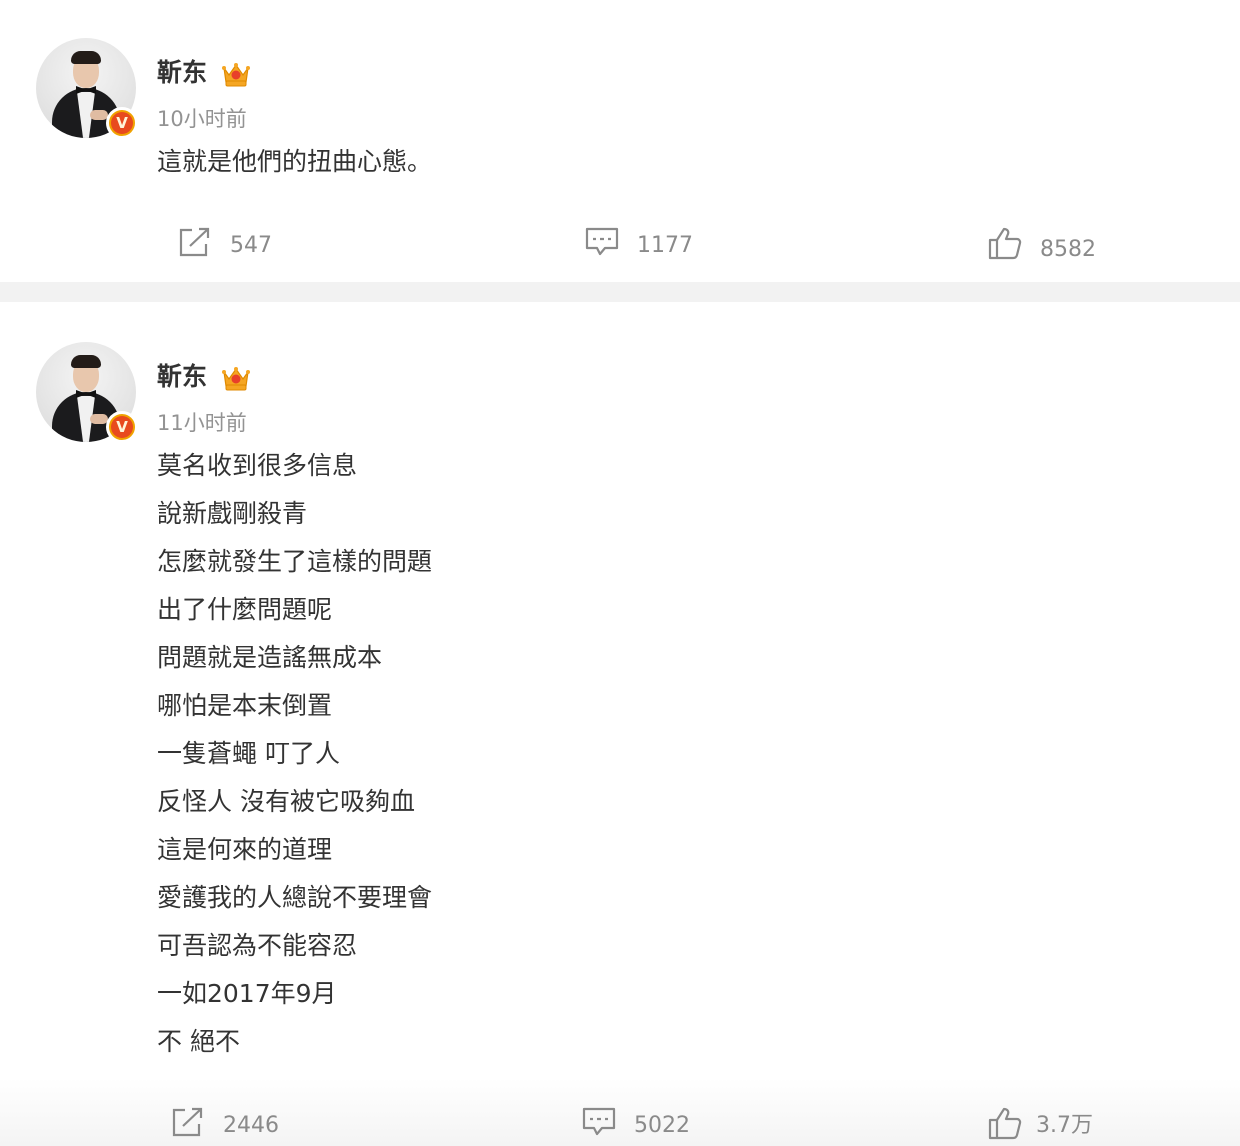 The image size is (1240, 1146). Describe the element at coordinates (247, 993) in the screenshot. I see `post-text-line: 一如2017年9月` at that location.